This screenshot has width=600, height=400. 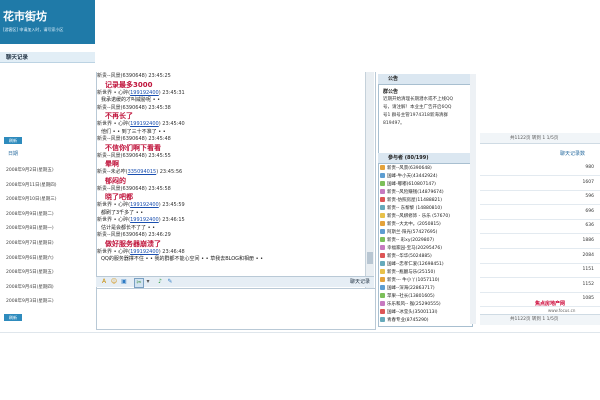 What do you see at coordinates (412, 192) in the screenshot?
I see `member-item: 新贵--风险赚钱(14879674)` at bounding box center [412, 192].